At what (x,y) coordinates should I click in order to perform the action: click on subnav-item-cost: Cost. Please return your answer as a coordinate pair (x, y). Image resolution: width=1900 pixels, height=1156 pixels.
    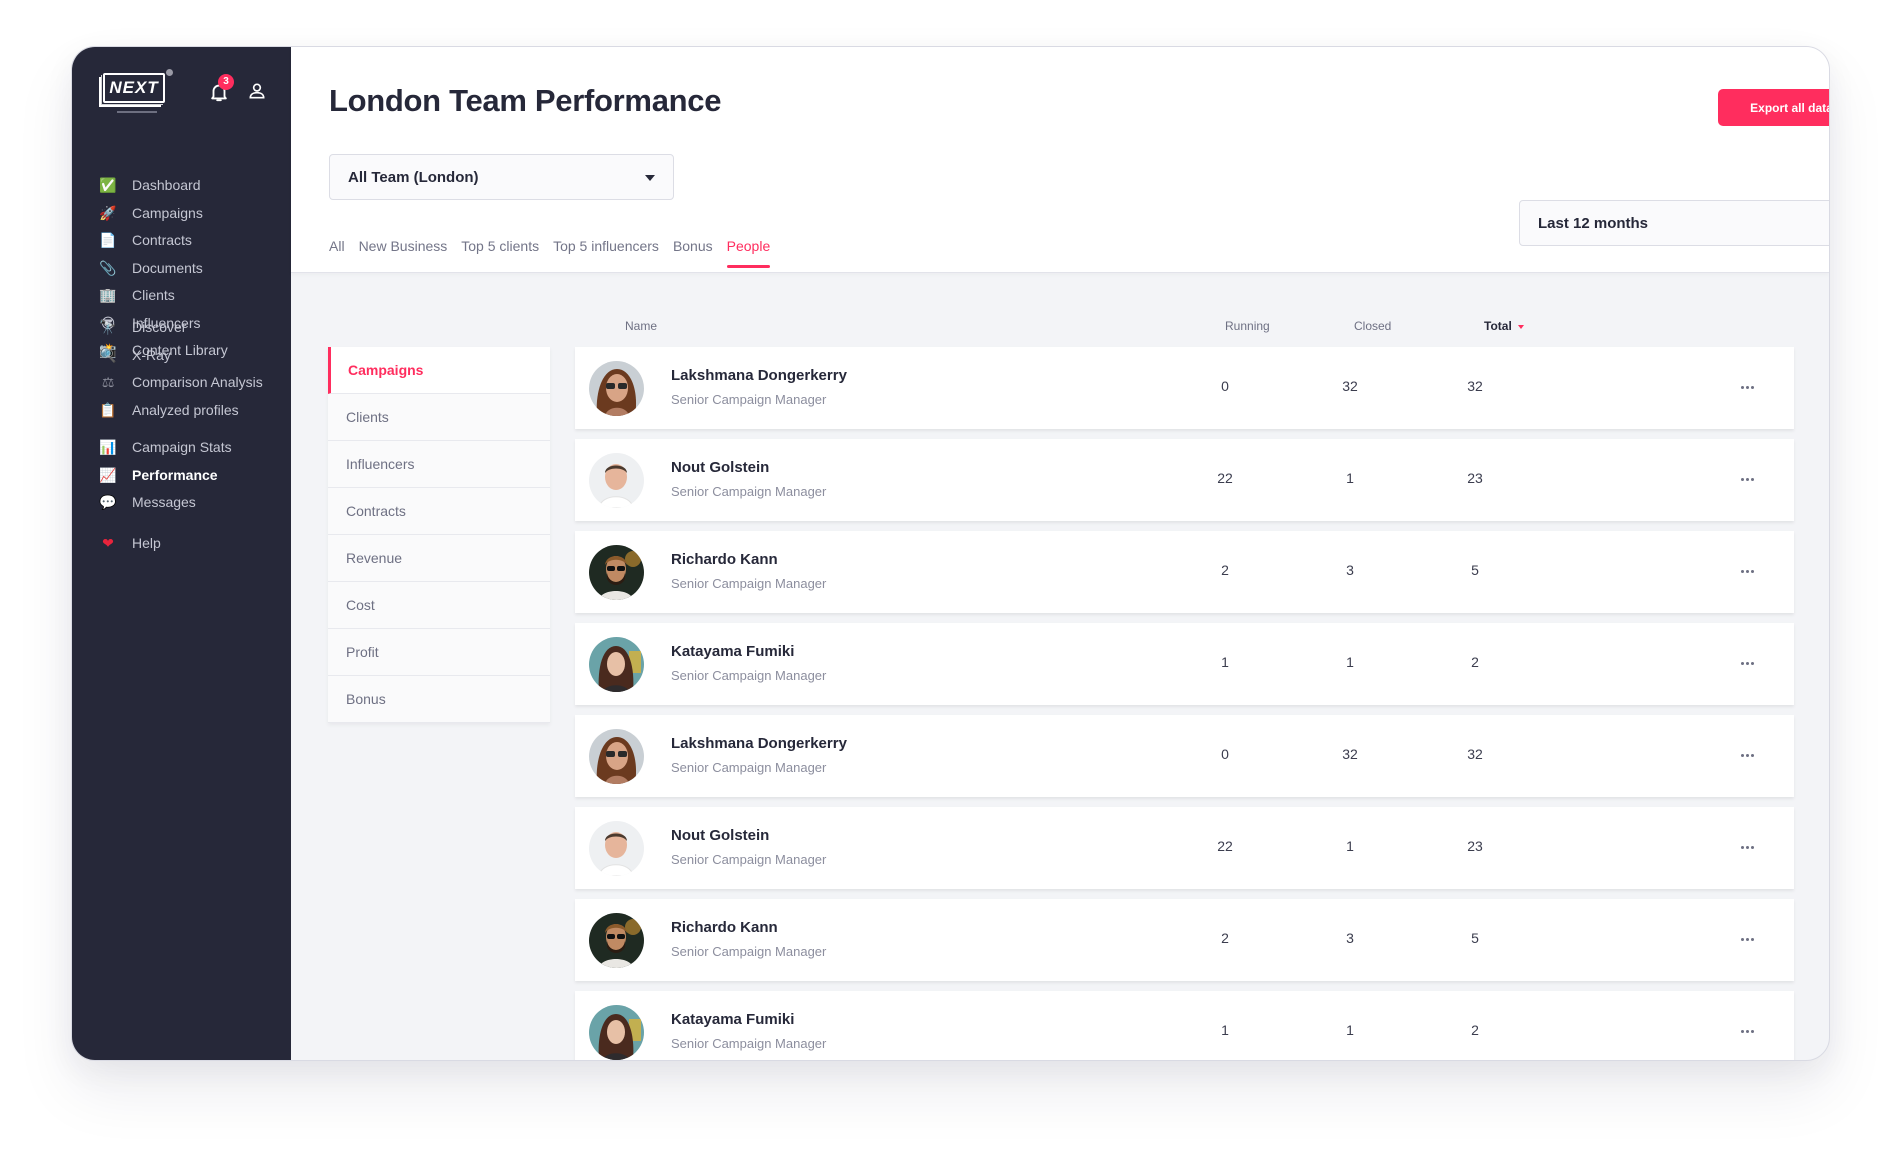
    Looking at the image, I should click on (439, 605).